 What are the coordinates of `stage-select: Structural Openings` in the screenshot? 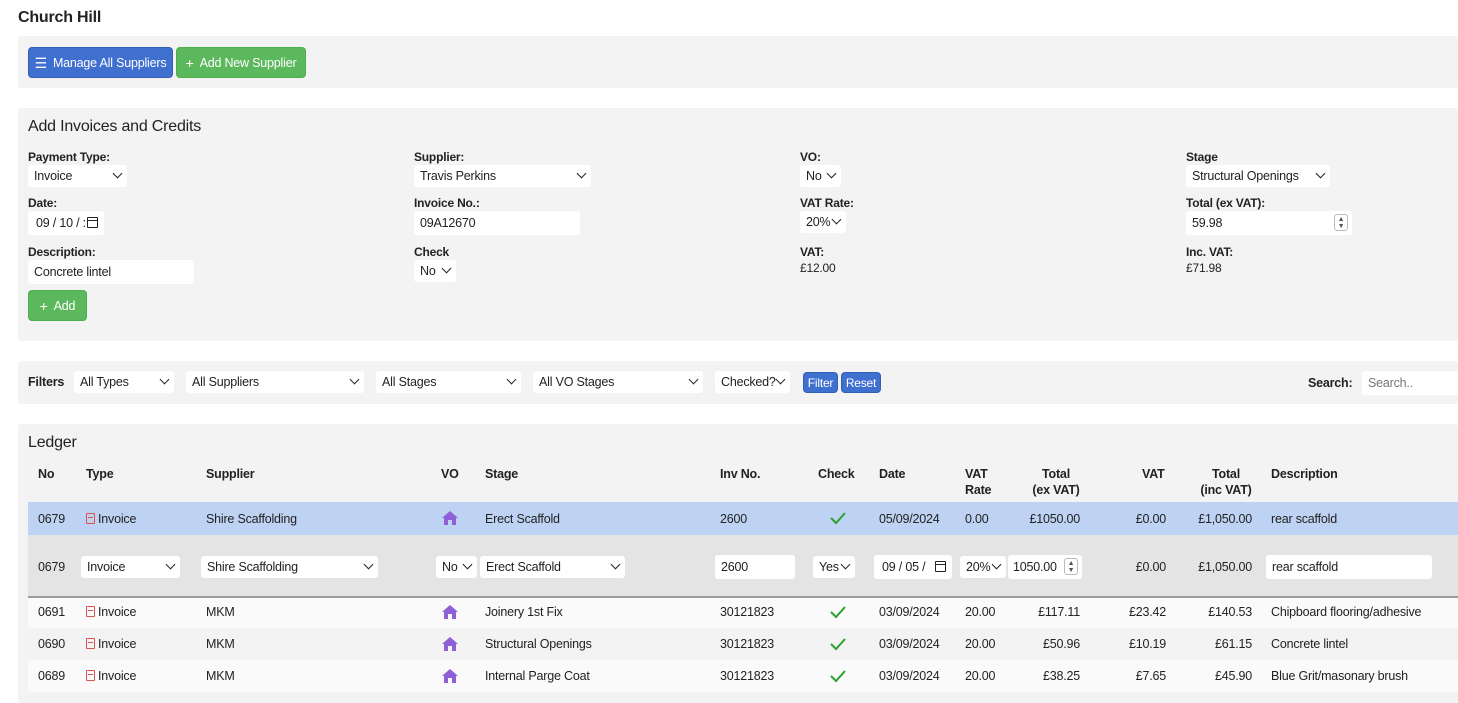 It's located at (1258, 176).